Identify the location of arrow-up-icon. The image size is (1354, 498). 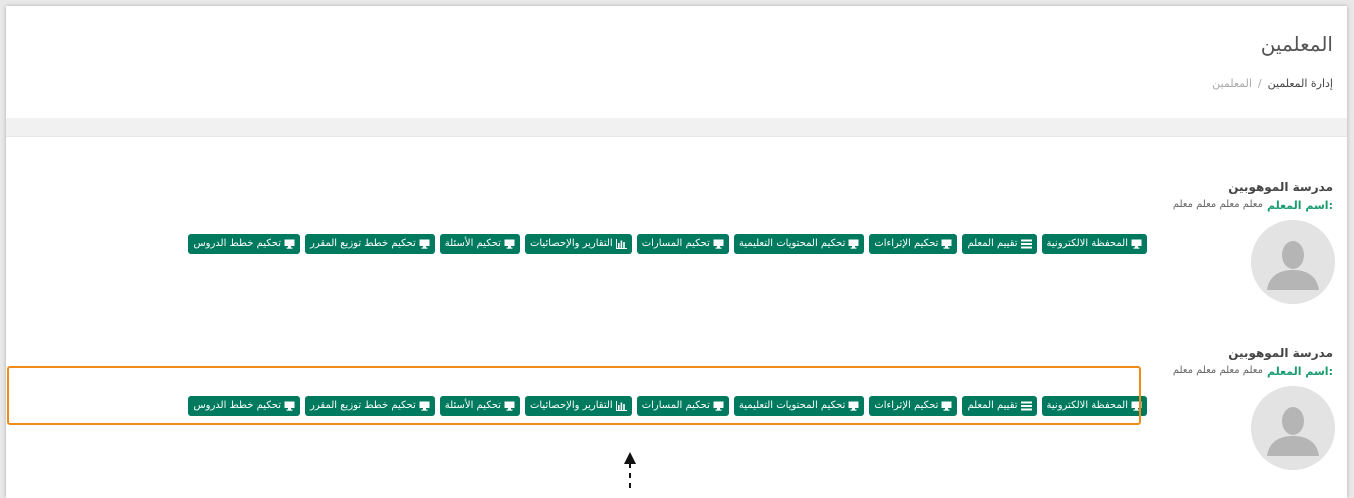
(630, 470).